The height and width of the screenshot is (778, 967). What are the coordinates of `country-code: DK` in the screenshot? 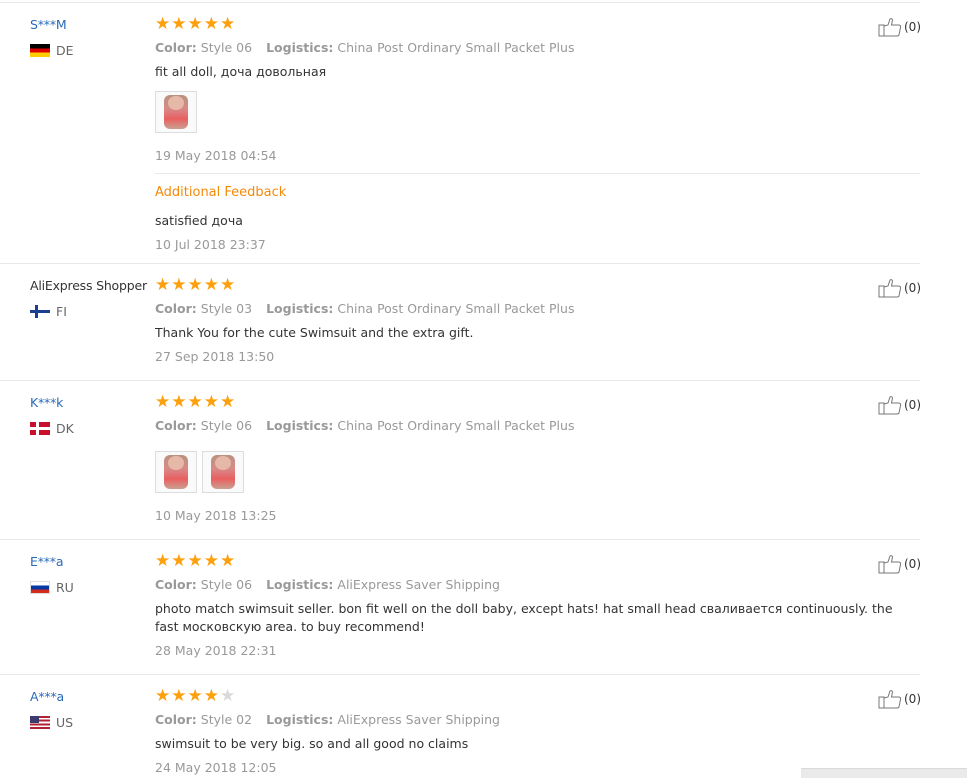 It's located at (65, 428).